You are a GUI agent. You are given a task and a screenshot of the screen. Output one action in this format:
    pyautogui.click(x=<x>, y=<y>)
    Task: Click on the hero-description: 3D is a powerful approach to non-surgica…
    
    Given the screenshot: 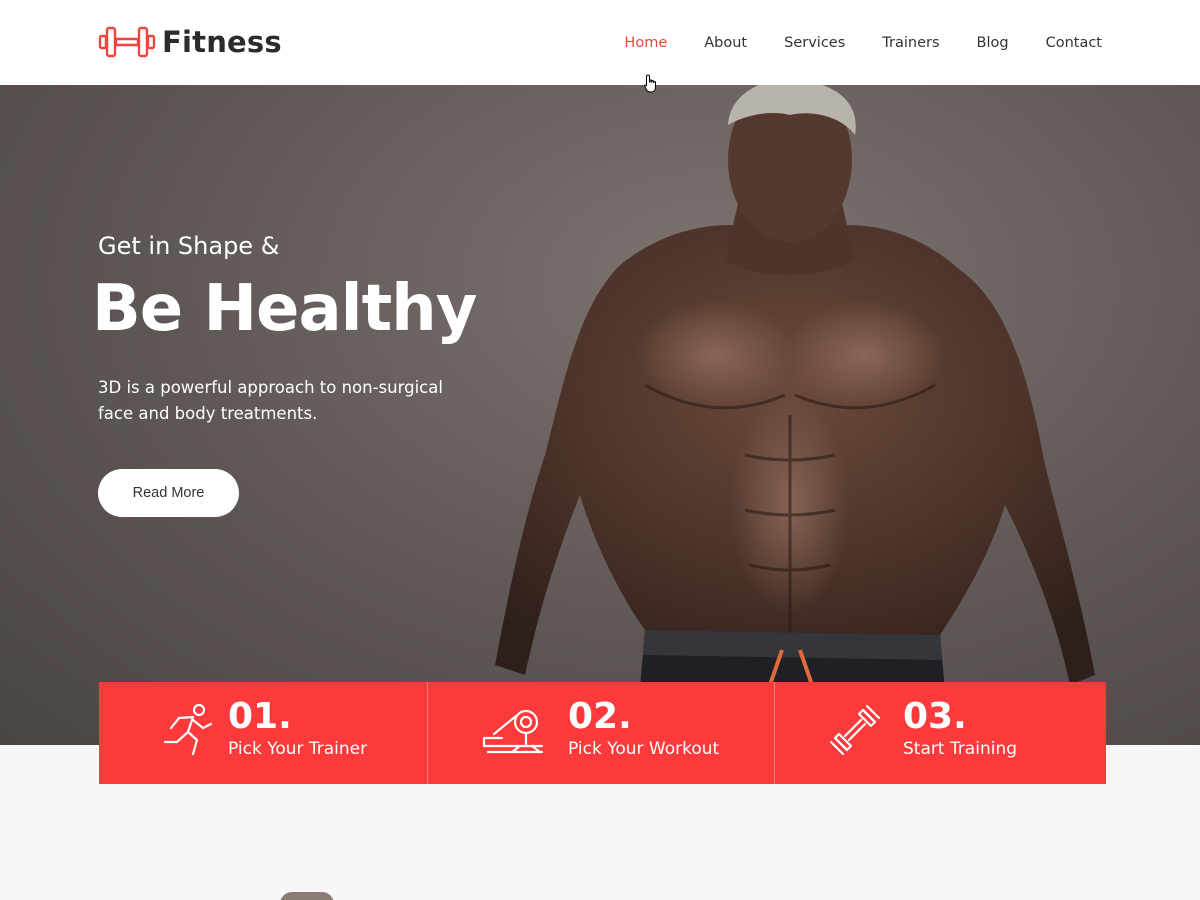 What is the action you would take?
    pyautogui.click(x=270, y=400)
    